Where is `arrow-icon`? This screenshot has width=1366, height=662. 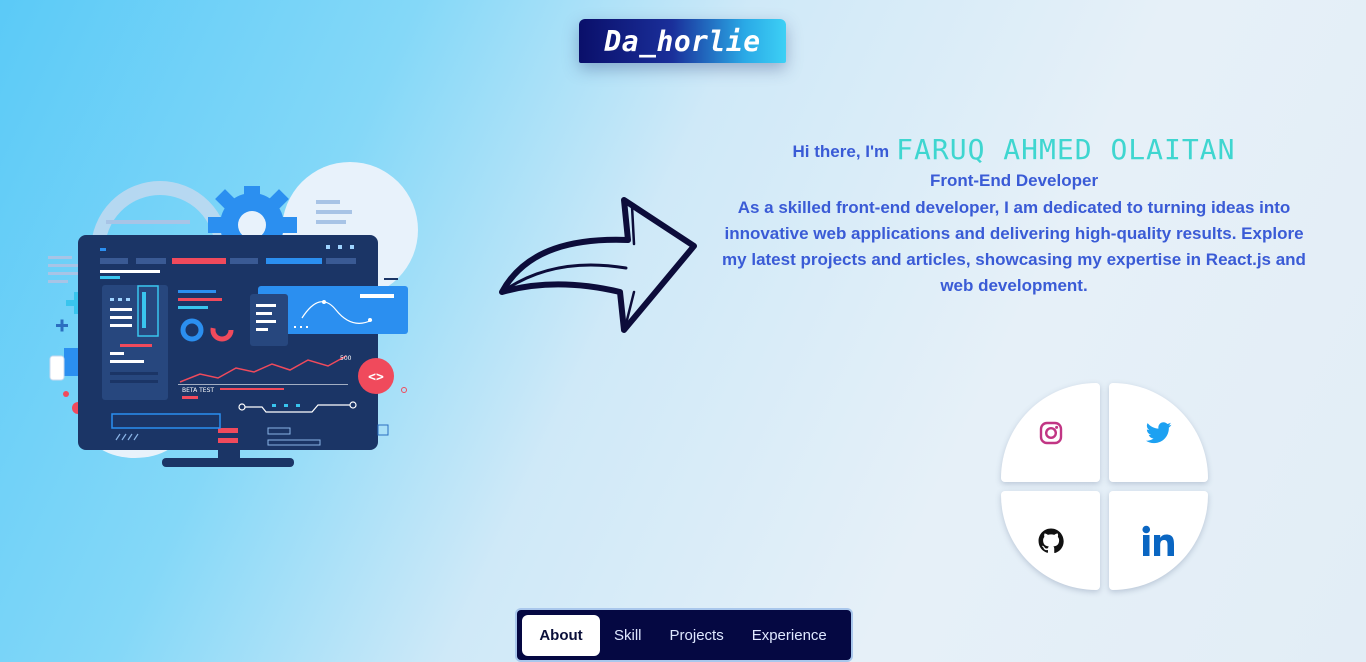
arrow-icon is located at coordinates (598, 265).